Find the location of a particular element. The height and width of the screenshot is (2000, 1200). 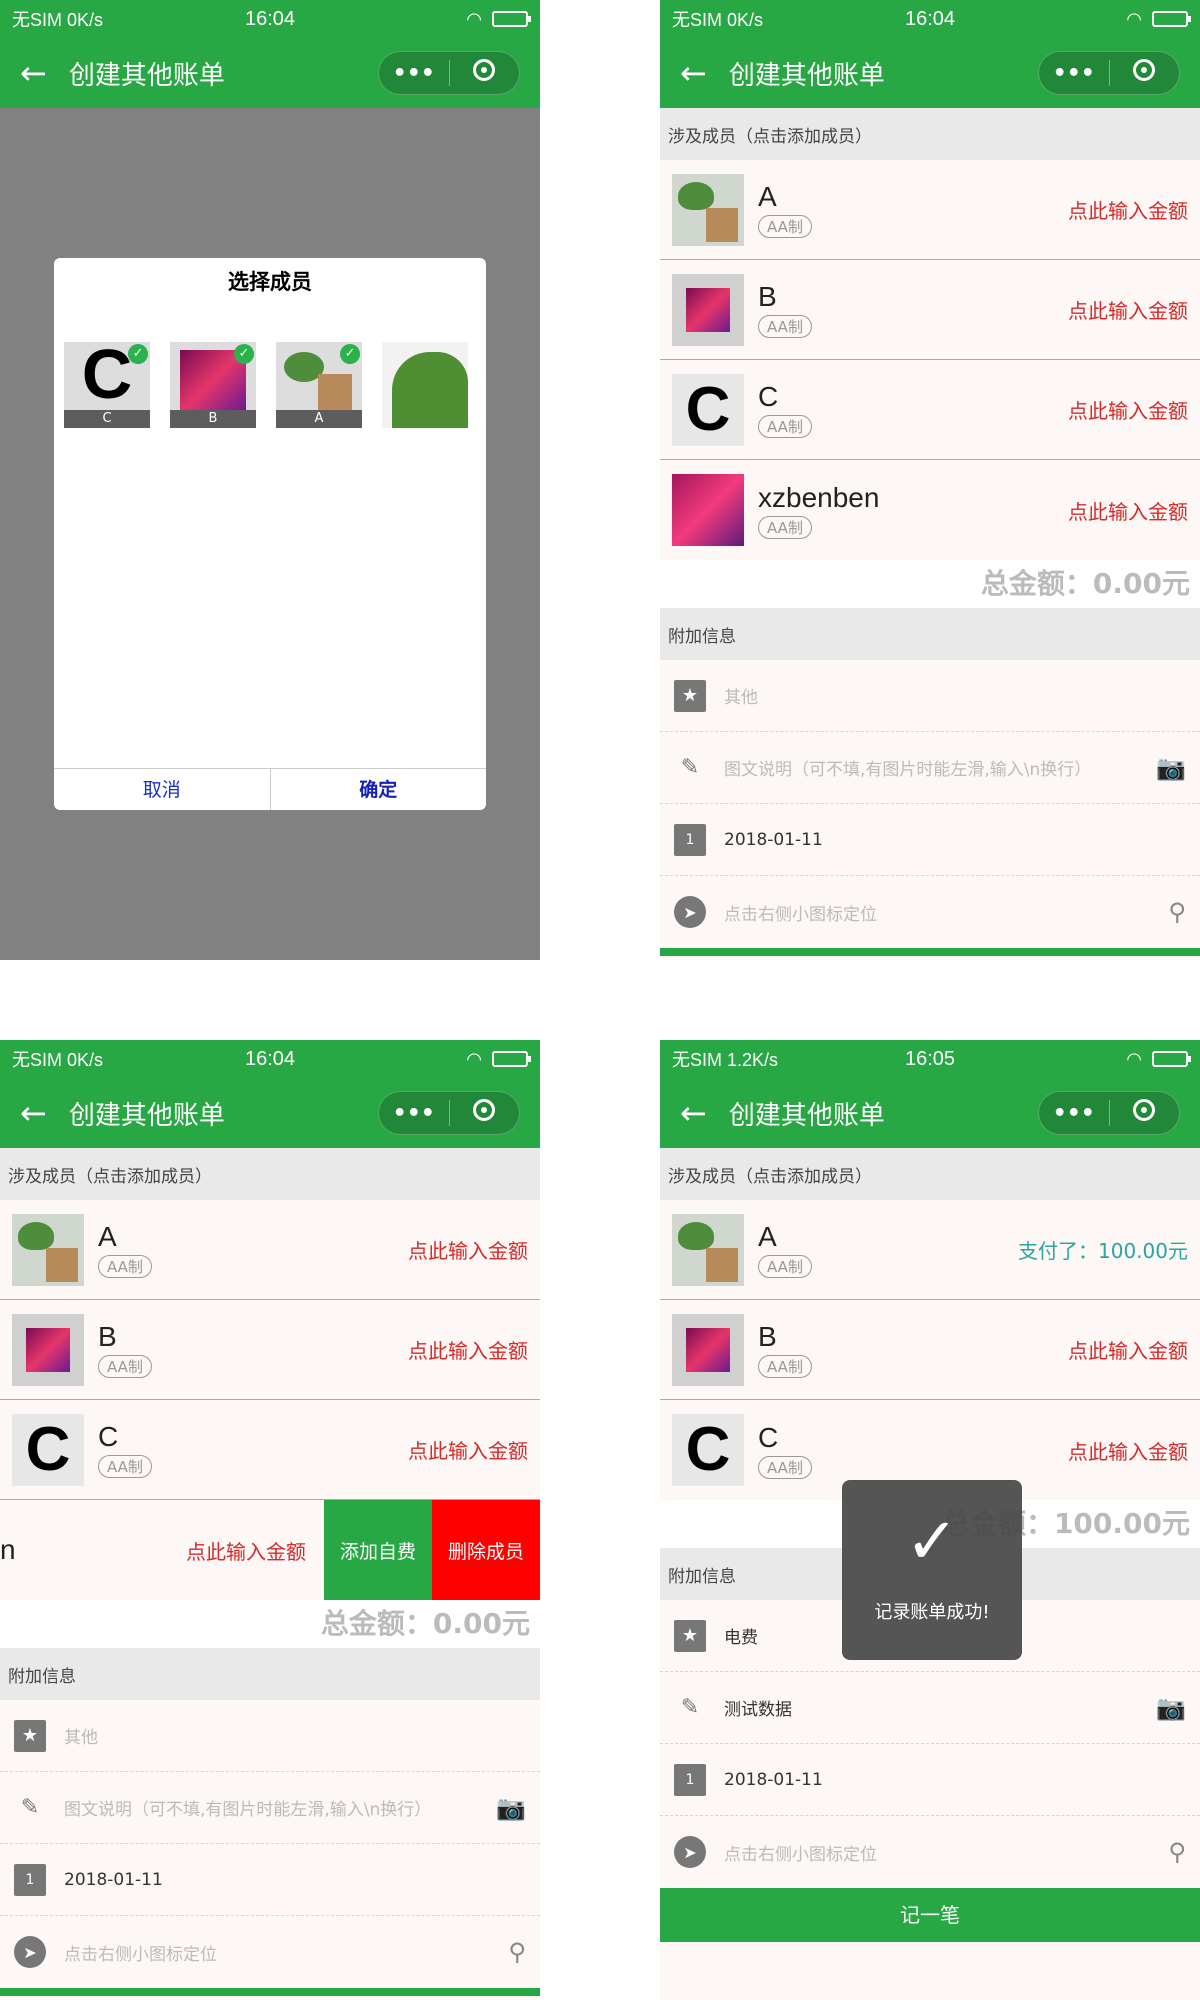

avatar: C is located at coordinates (48, 1449).